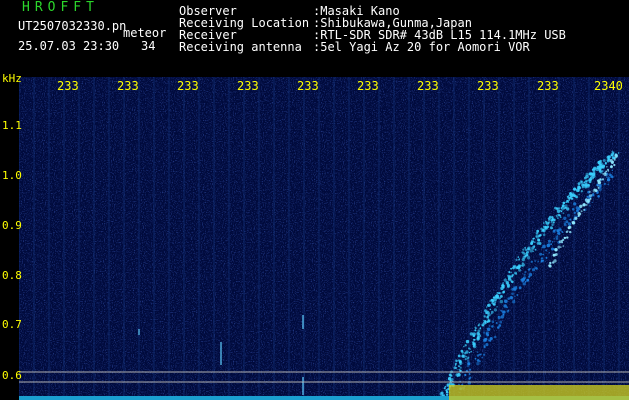 The image size is (629, 400). What do you see at coordinates (12, 275) in the screenshot?
I see `y-tick-label: 0.8` at bounding box center [12, 275].